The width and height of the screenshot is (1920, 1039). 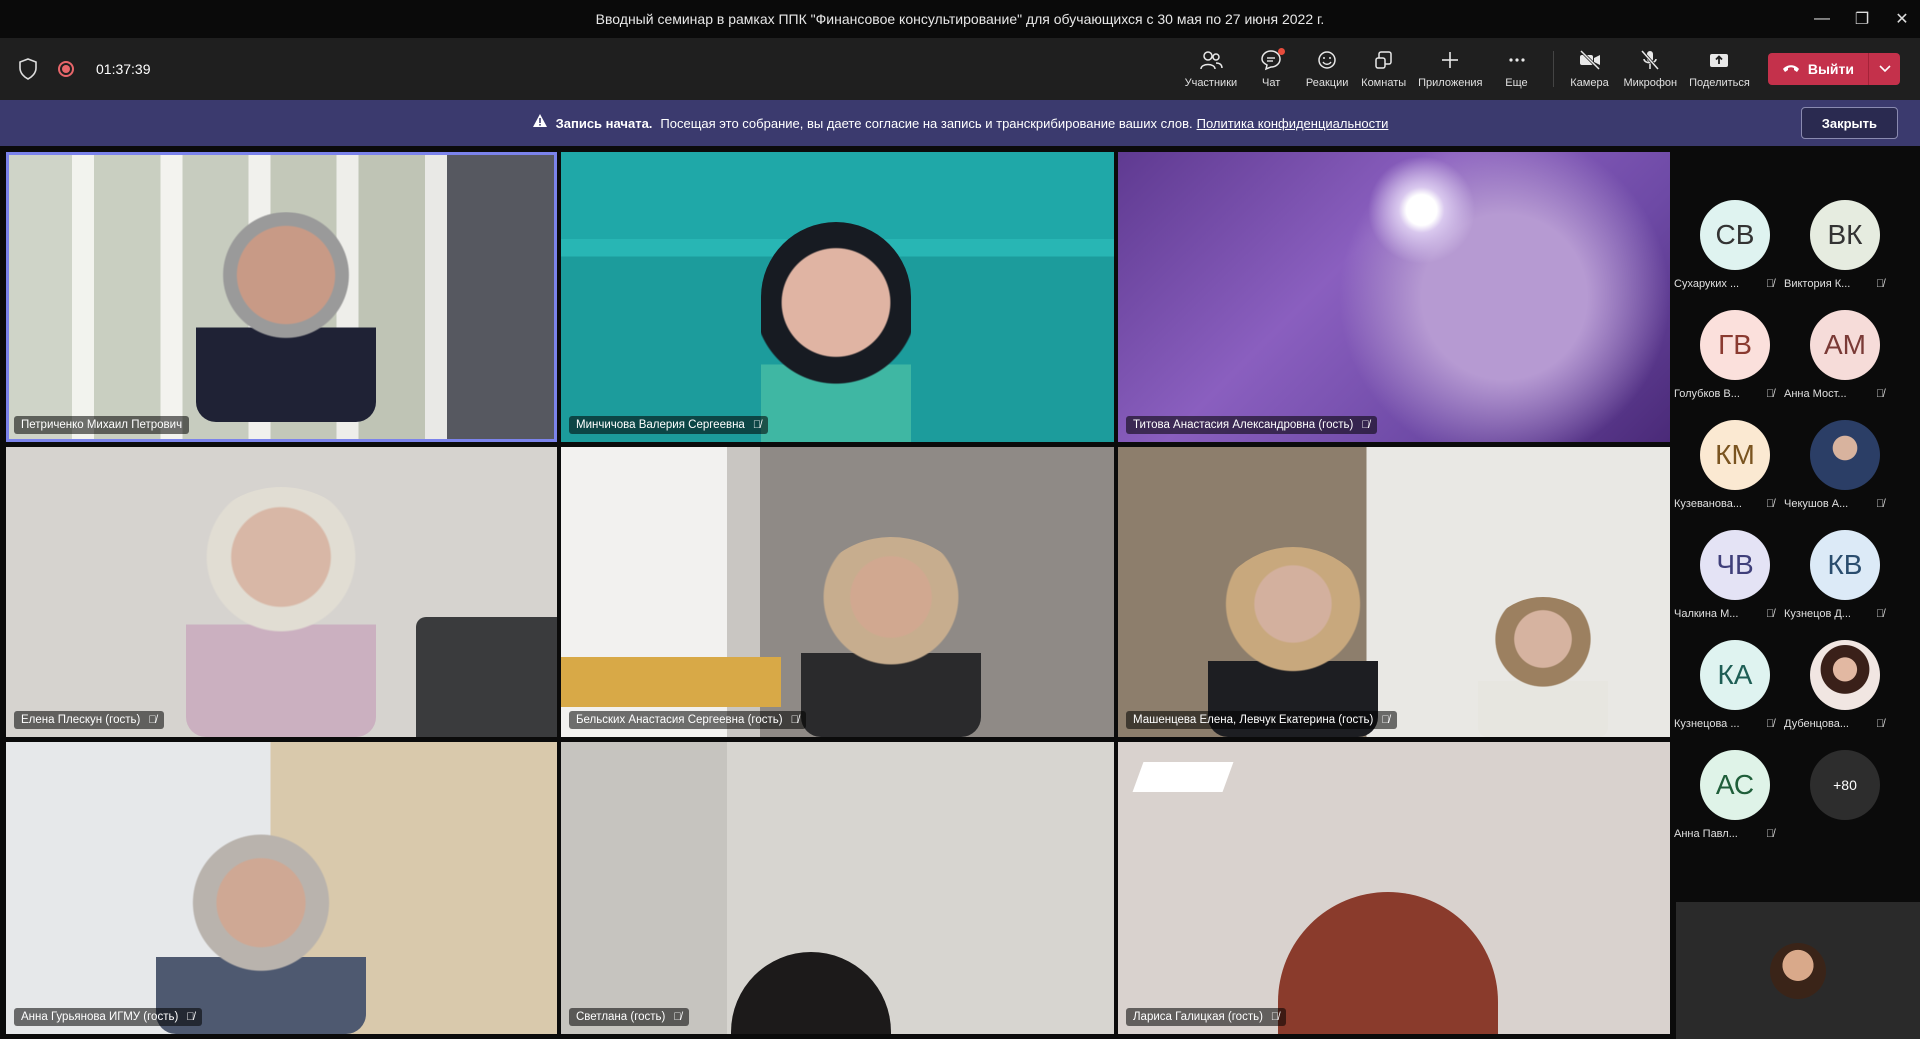 I want to click on camera-label: Камера, so click(x=1589, y=83).